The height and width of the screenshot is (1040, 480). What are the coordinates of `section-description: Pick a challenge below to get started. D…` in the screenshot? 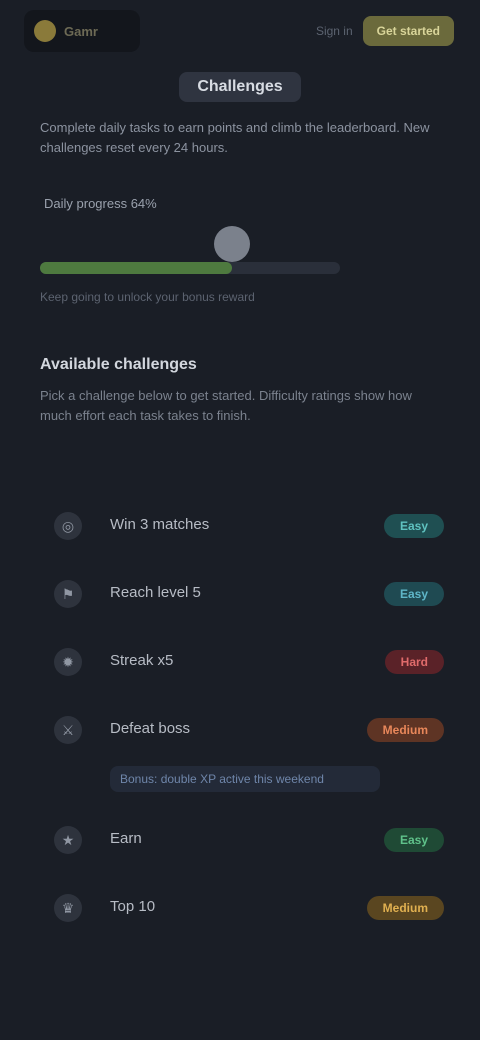 It's located at (226, 405).